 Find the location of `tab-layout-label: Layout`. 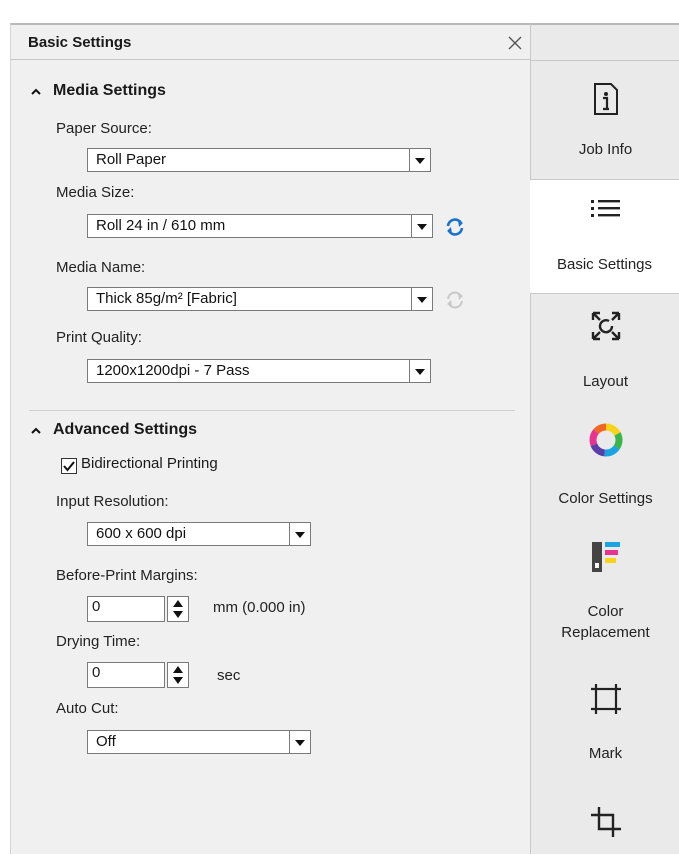

tab-layout-label: Layout is located at coordinates (605, 381).